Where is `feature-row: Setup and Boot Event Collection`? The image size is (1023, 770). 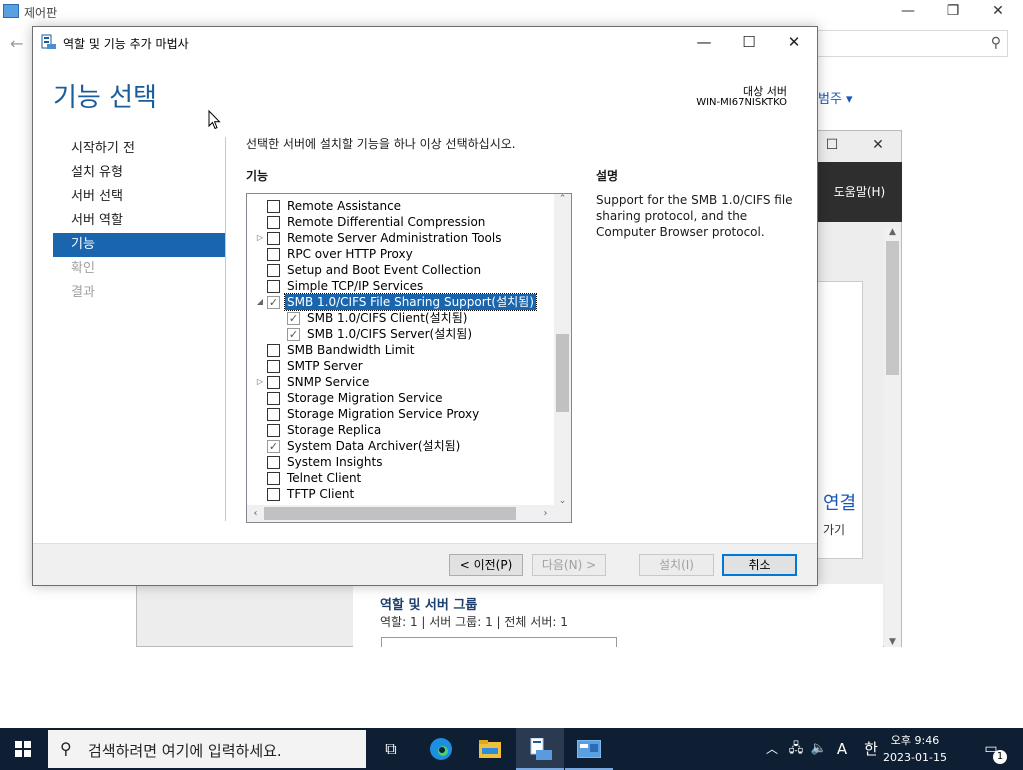
feature-row: Setup and Boot Event Collection is located at coordinates (400, 270).